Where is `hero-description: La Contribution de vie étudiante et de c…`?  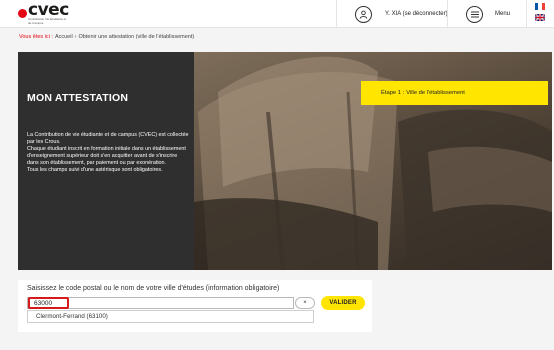
hero-description: La Contribution de vie étudiante et de c… is located at coordinates (108, 153).